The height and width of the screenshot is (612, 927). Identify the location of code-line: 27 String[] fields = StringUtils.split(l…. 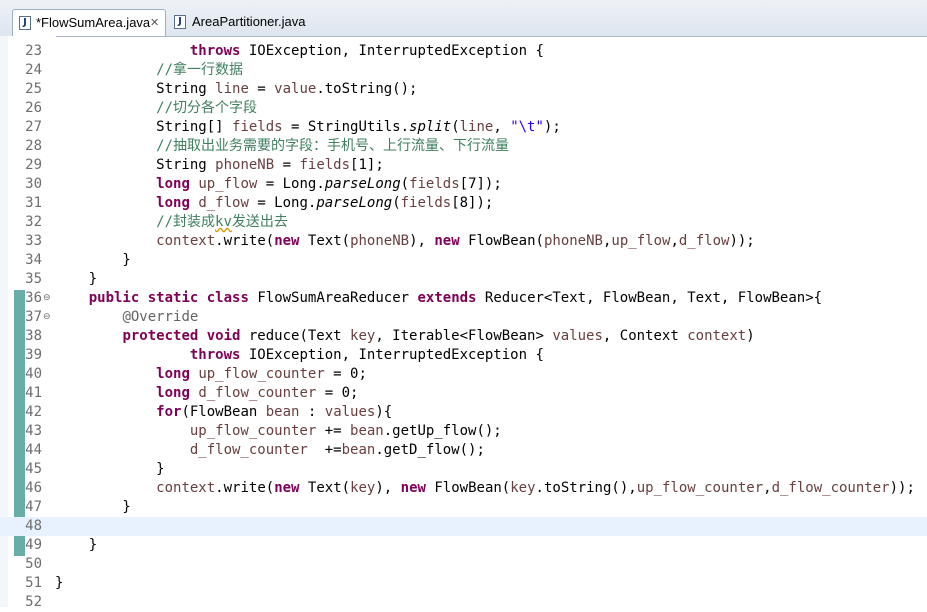
(463, 127).